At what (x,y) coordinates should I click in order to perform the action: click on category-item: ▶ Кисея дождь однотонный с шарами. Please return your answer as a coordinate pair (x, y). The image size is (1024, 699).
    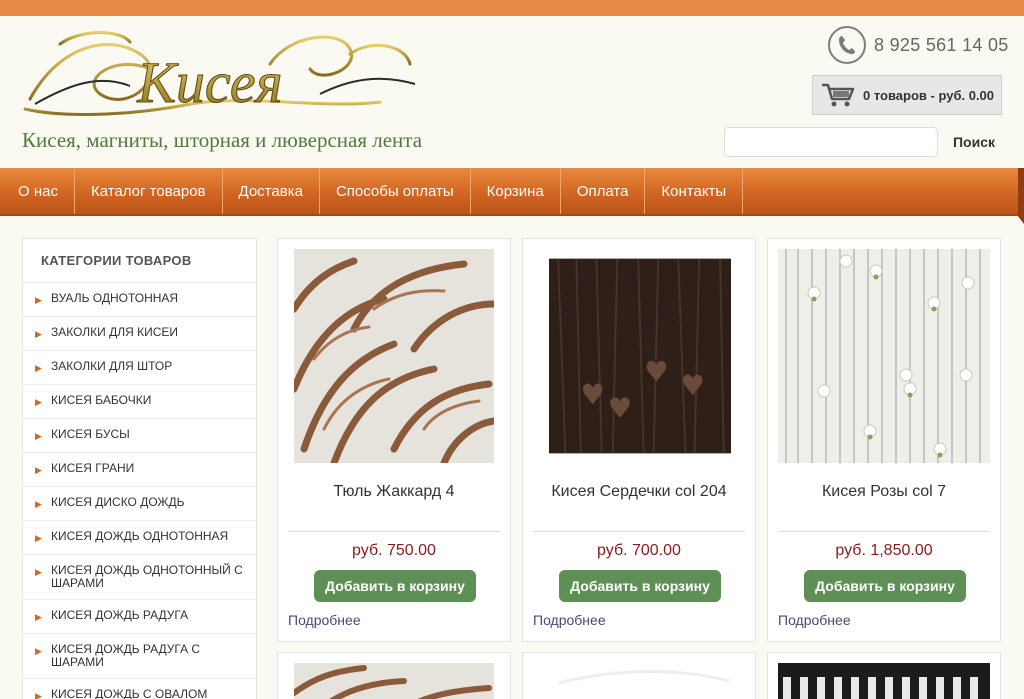
    Looking at the image, I should click on (139, 577).